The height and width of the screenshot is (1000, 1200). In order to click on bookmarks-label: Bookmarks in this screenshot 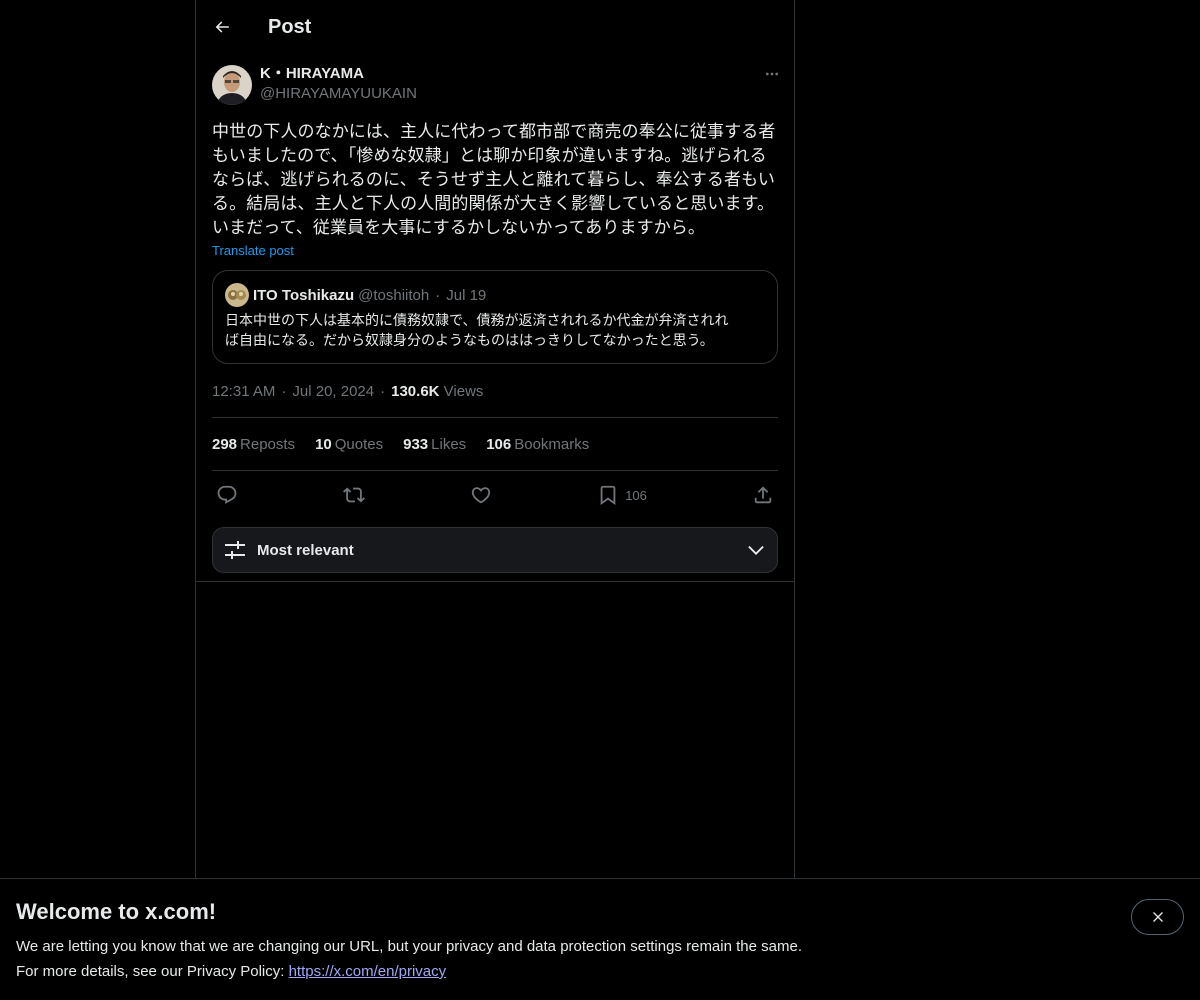, I will do `click(552, 444)`.